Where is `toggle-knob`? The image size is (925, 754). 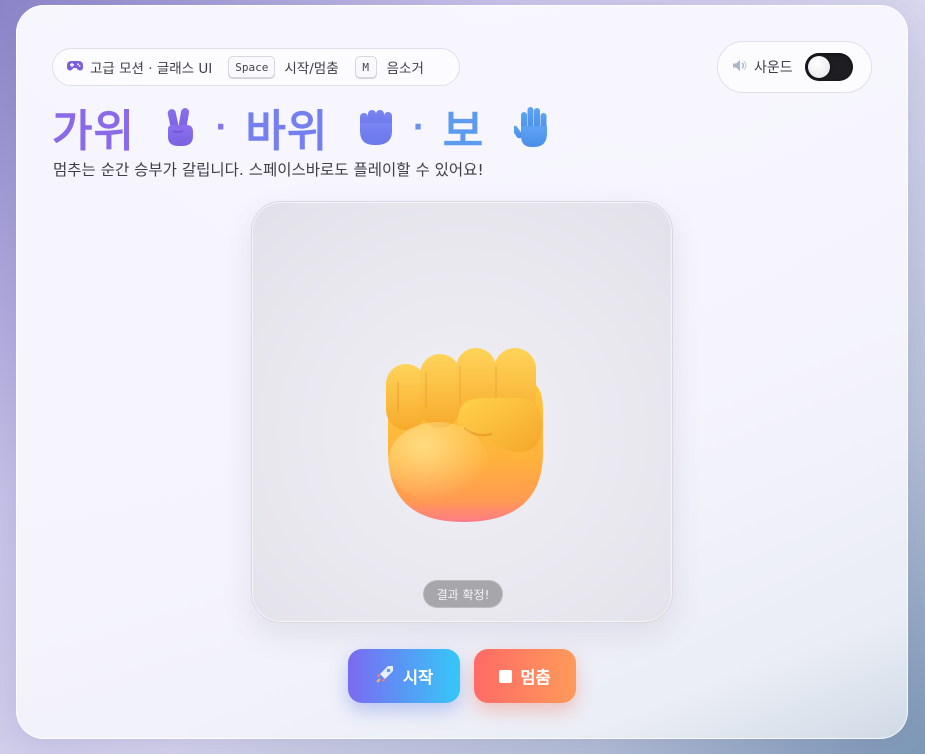 toggle-knob is located at coordinates (818, 67).